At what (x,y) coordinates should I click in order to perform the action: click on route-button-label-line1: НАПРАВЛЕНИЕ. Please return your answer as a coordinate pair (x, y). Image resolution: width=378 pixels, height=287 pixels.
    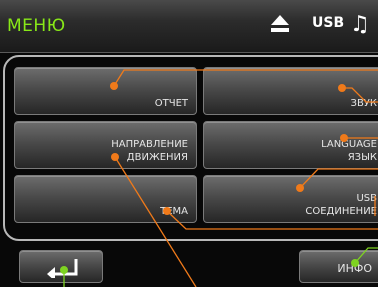
    Looking at the image, I should click on (149, 144).